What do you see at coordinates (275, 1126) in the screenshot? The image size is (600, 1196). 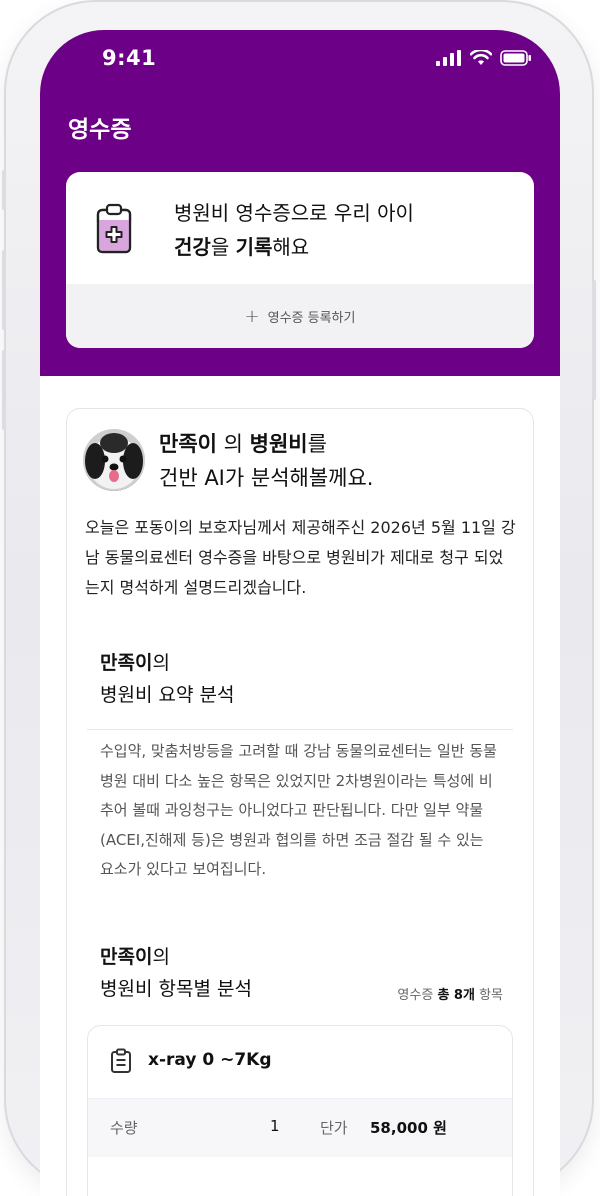 I see `quantity-value: 1` at bounding box center [275, 1126].